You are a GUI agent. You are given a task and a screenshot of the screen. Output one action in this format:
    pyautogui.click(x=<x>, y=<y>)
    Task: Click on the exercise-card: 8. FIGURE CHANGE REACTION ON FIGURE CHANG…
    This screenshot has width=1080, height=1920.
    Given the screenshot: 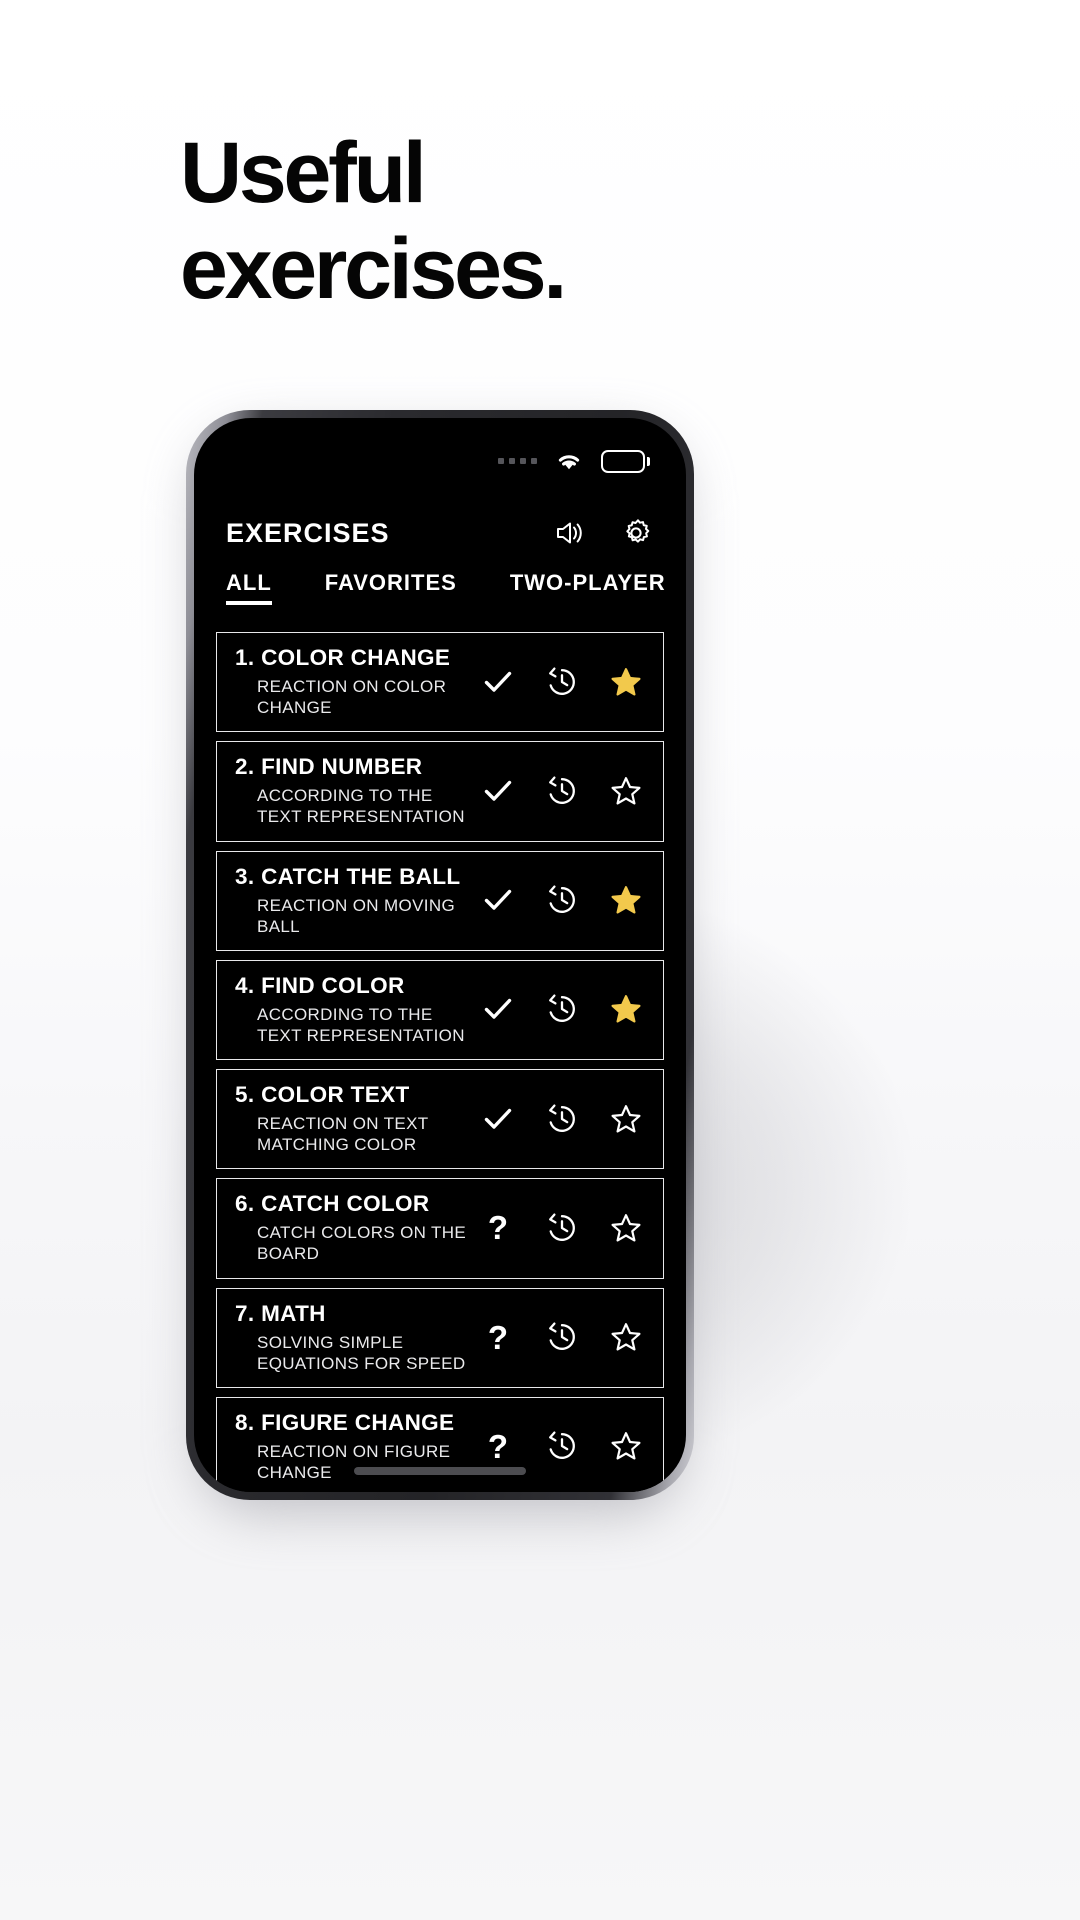 What is the action you would take?
    pyautogui.click(x=440, y=1444)
    